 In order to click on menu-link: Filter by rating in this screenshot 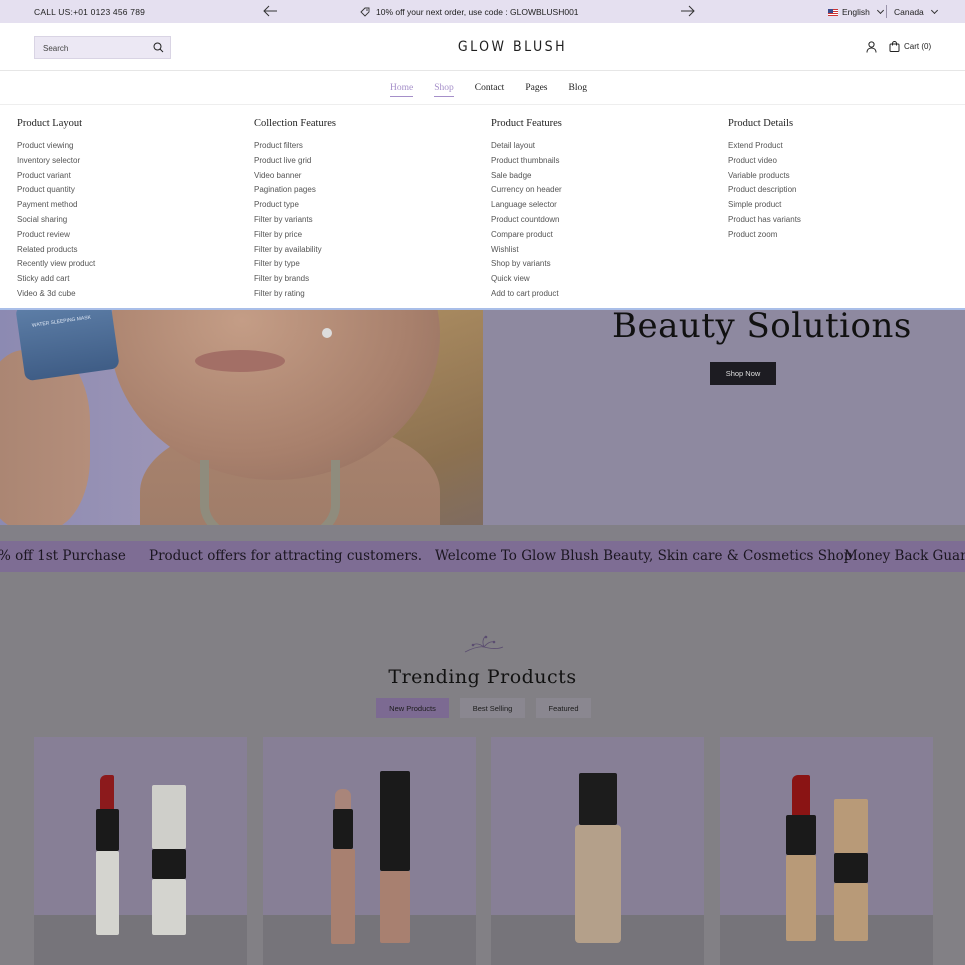, I will do `click(295, 294)`.